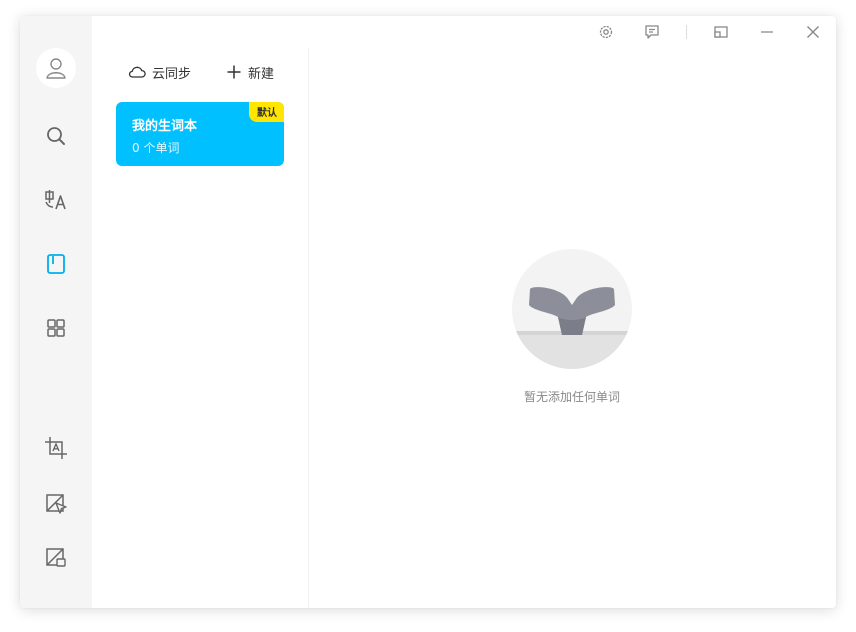 This screenshot has height=632, width=856. I want to click on cloud-sync-label: 云同步, so click(172, 74).